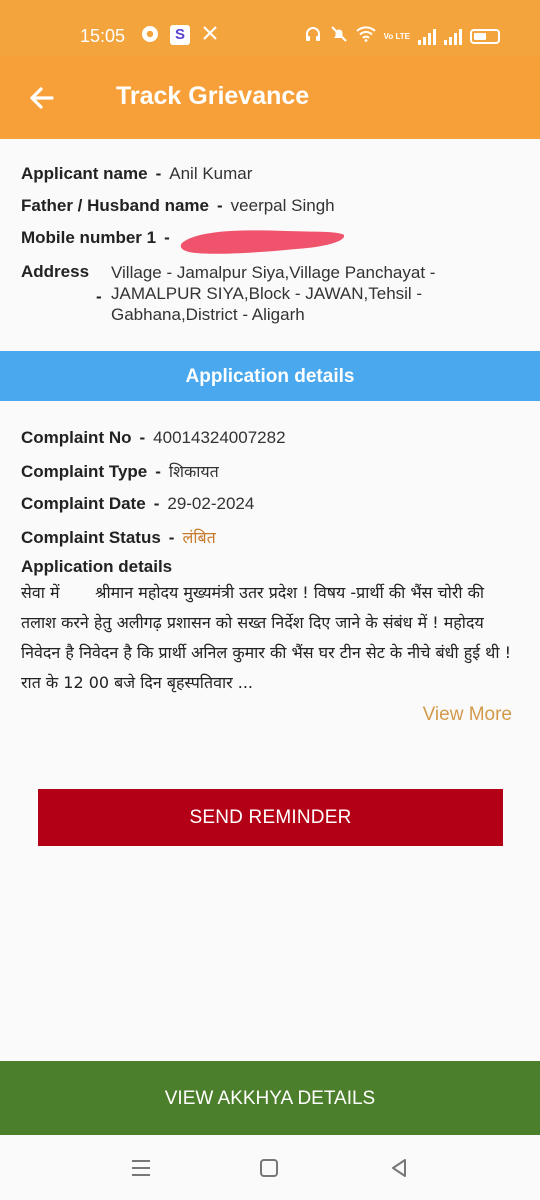 The height and width of the screenshot is (1200, 540). I want to click on complaint-type-row: Complaint Type - शिकायत, so click(120, 471).